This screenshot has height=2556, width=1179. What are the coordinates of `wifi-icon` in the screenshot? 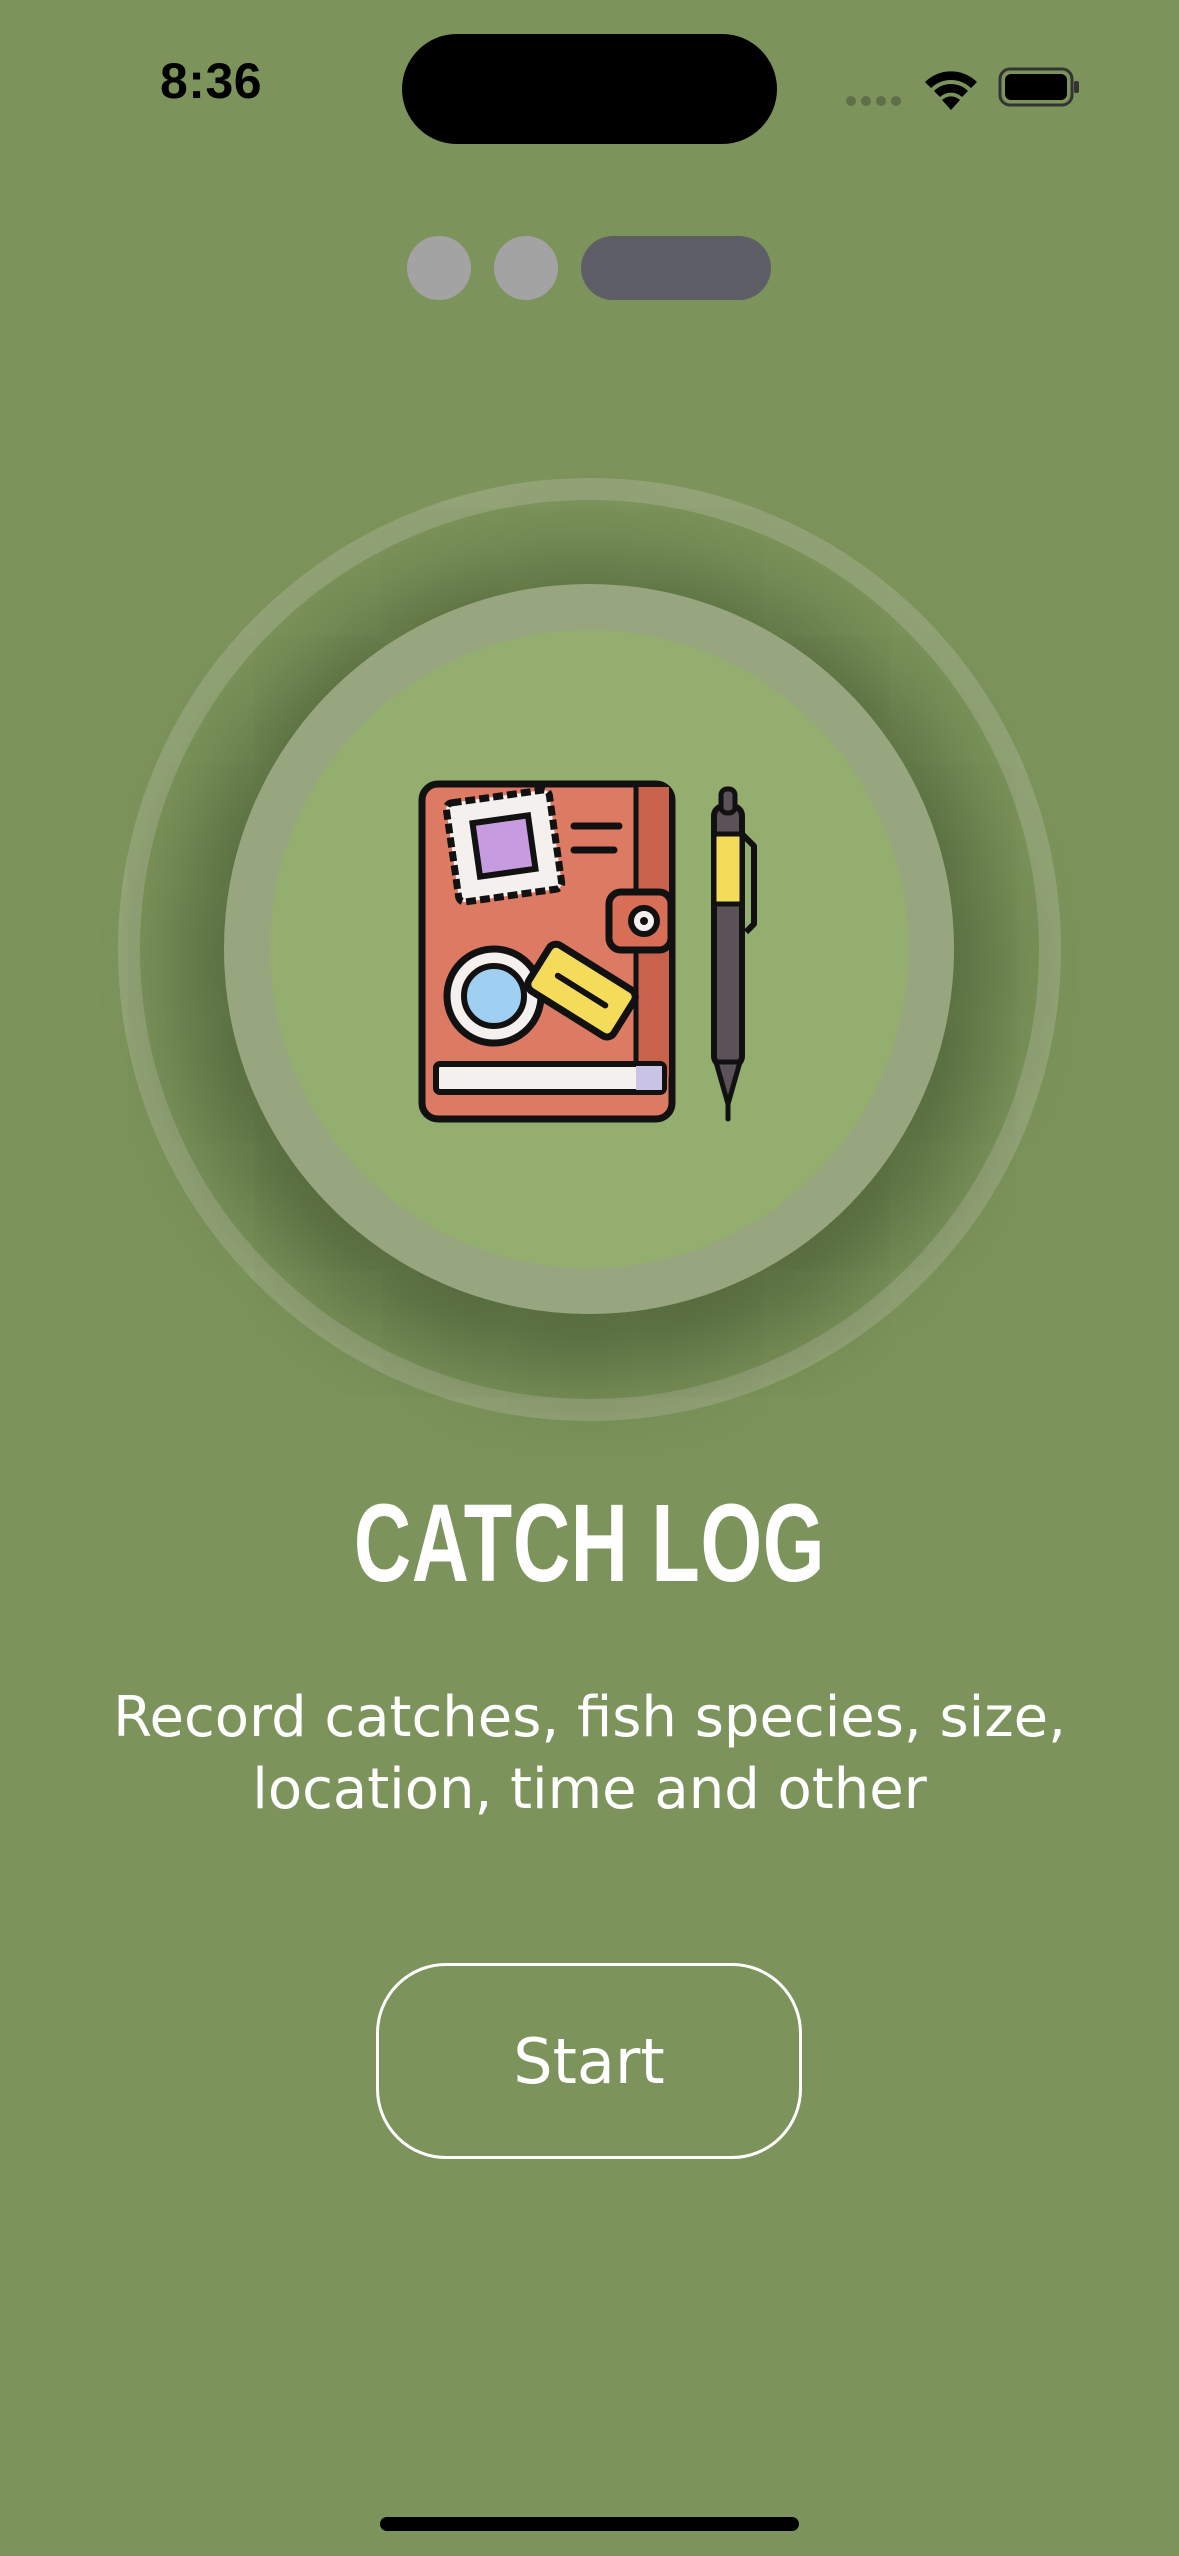 It's located at (951, 90).